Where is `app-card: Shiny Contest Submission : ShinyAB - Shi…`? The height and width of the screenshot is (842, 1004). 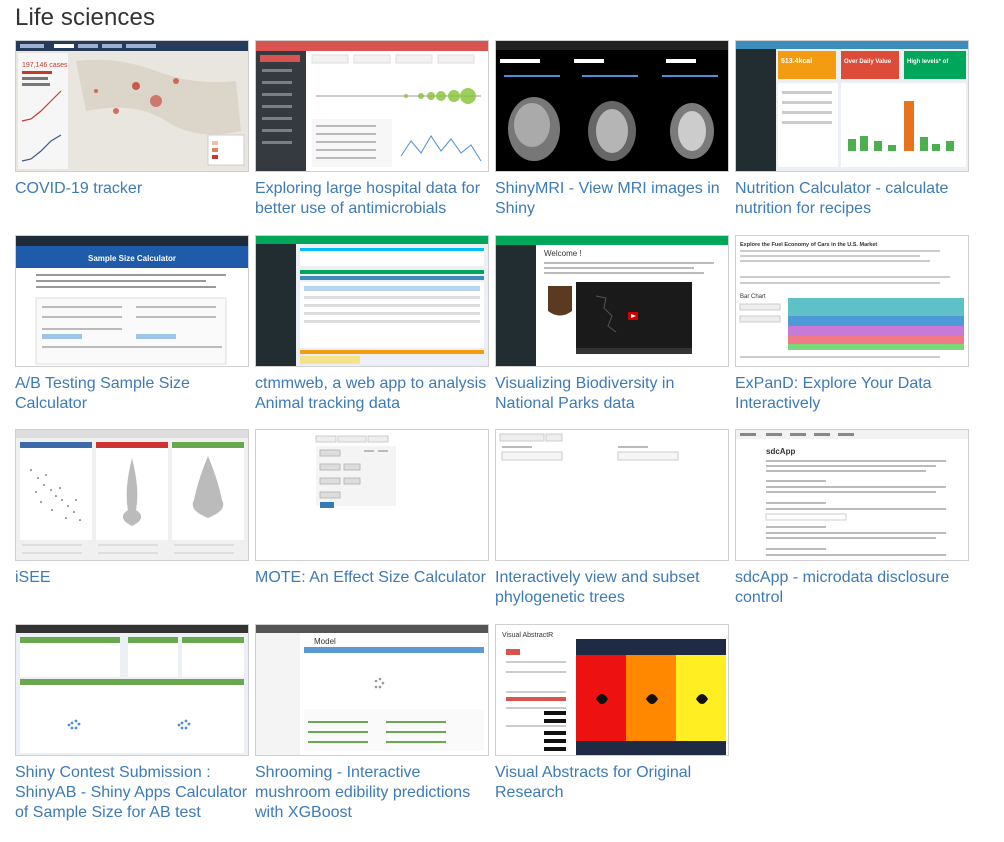
app-card: Shiny Contest Submission : ShinyAB - Shi… is located at coordinates (132, 723).